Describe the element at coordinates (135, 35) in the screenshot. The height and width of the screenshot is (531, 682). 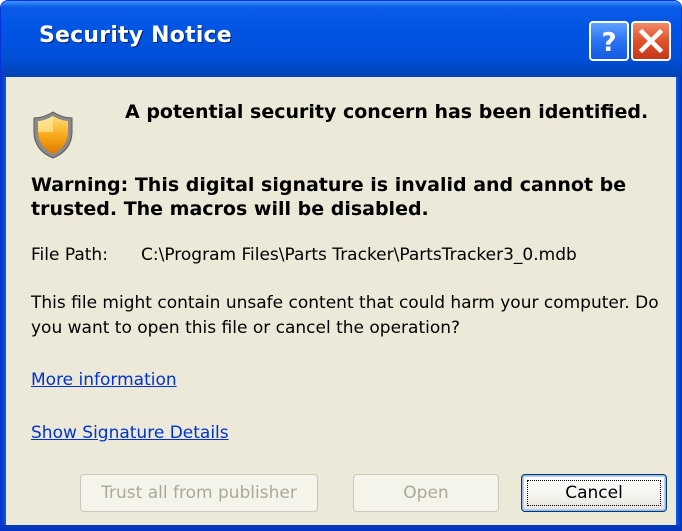
I see `window-title: Security Notice` at that location.